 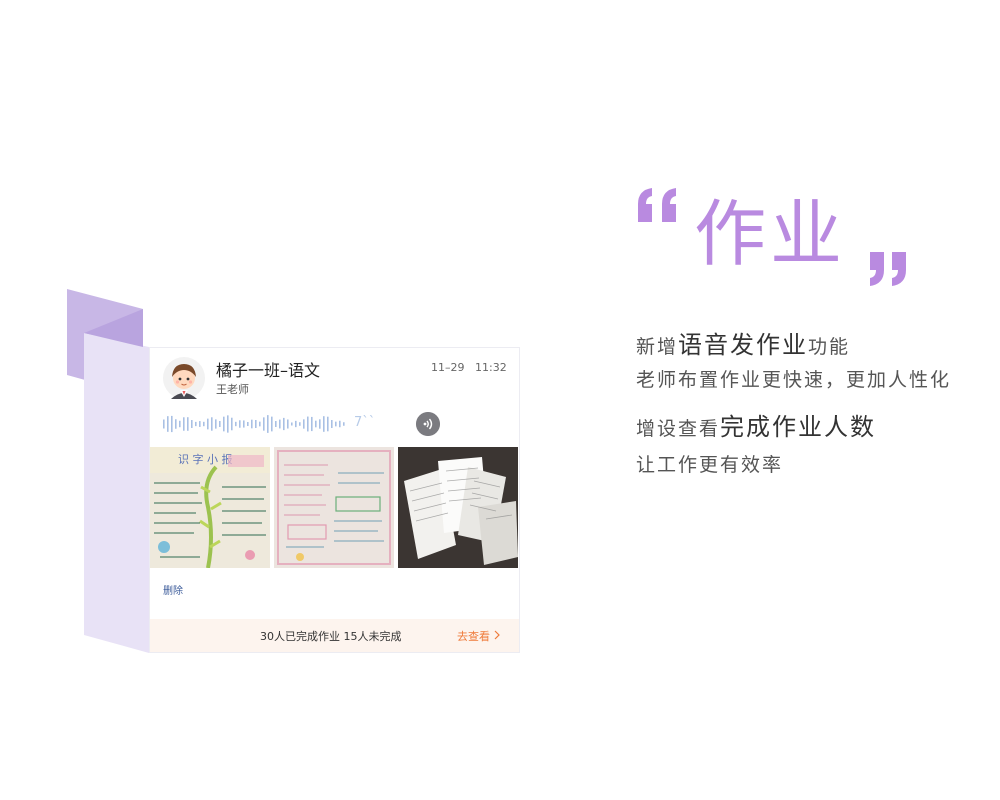 I want to click on teacher-avatar, so click(x=184, y=378).